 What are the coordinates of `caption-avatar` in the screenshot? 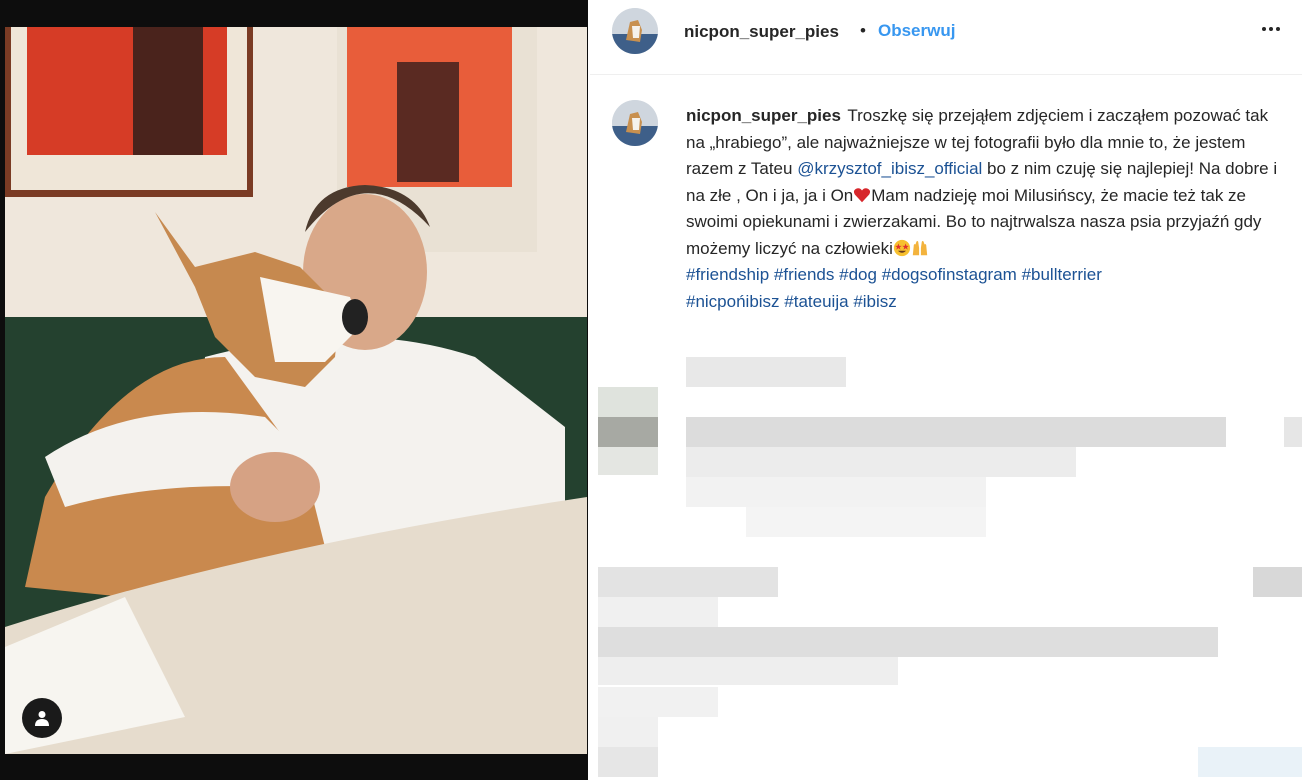 It's located at (635, 123).